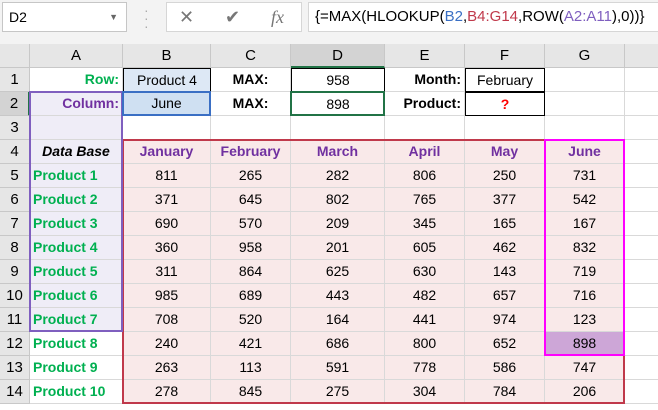 The image size is (658, 410). Describe the element at coordinates (167, 272) in the screenshot. I see `data-cell: 311` at that location.